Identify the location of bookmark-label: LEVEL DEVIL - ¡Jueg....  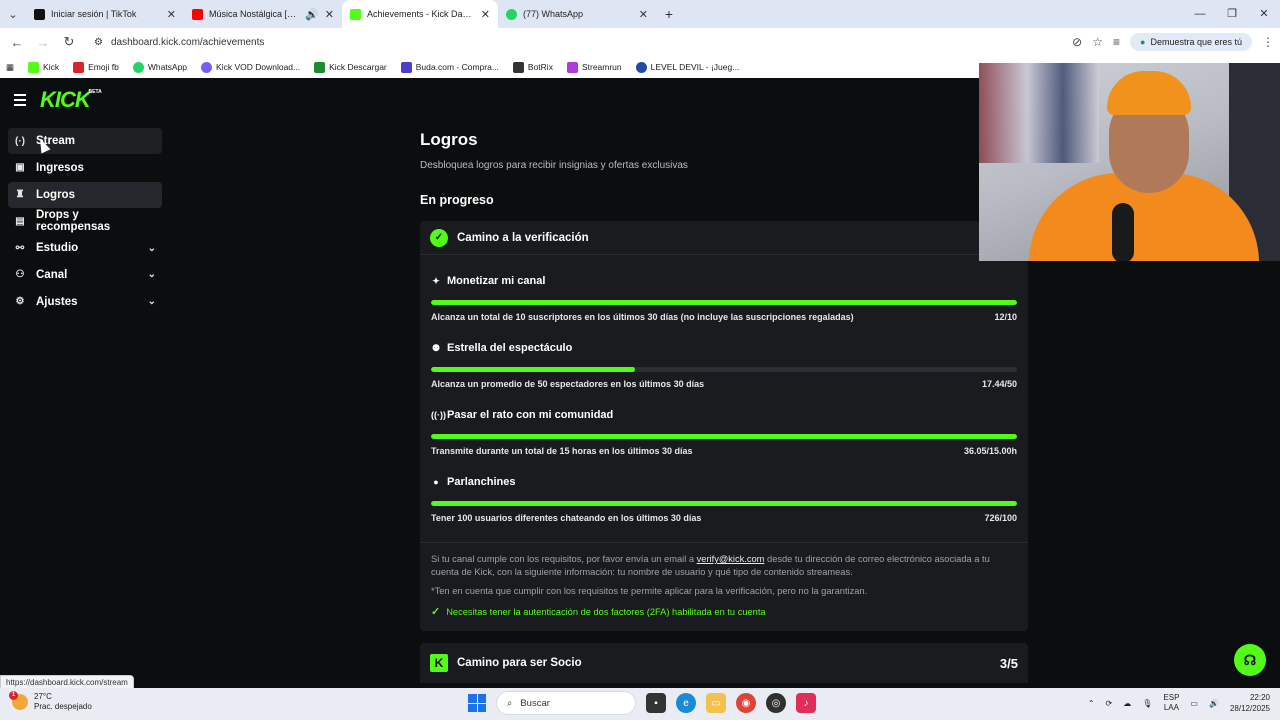
(695, 67).